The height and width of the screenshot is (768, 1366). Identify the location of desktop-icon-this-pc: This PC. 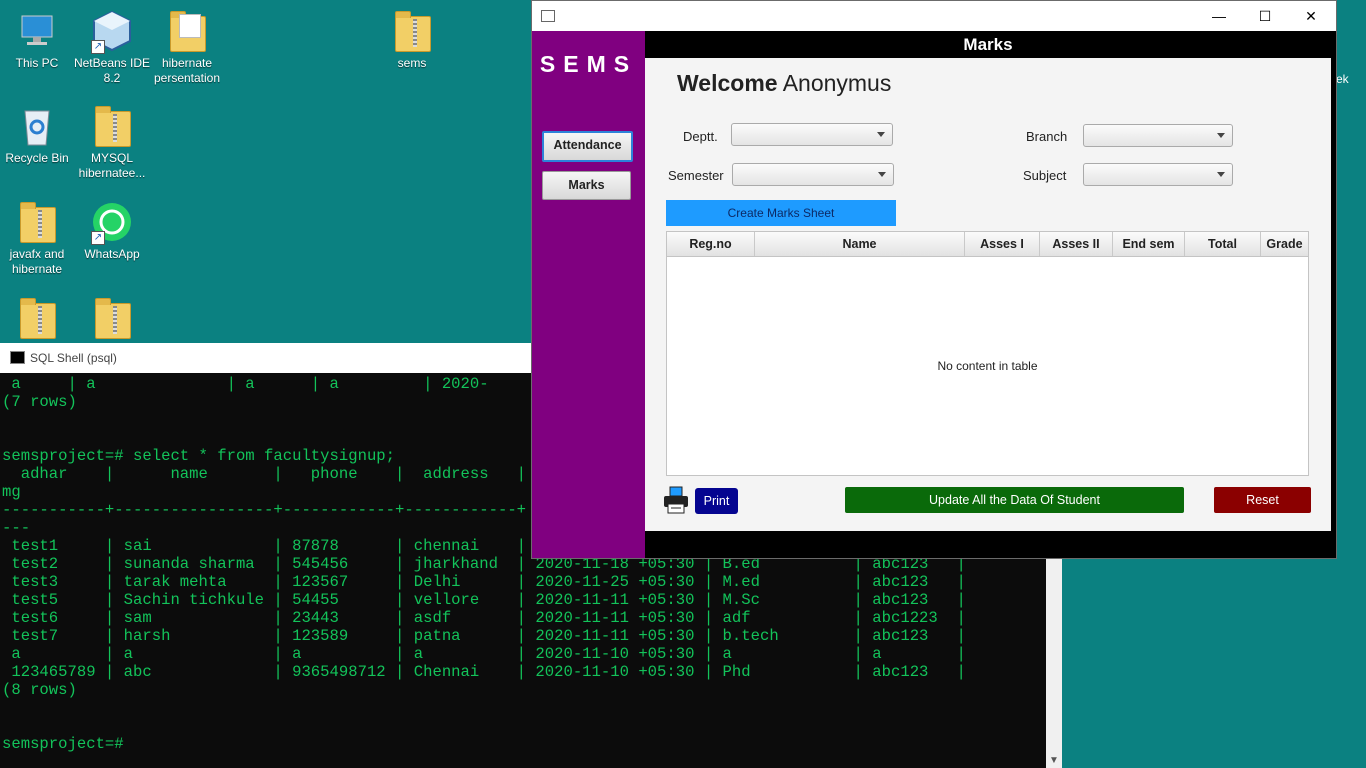
(39, 40).